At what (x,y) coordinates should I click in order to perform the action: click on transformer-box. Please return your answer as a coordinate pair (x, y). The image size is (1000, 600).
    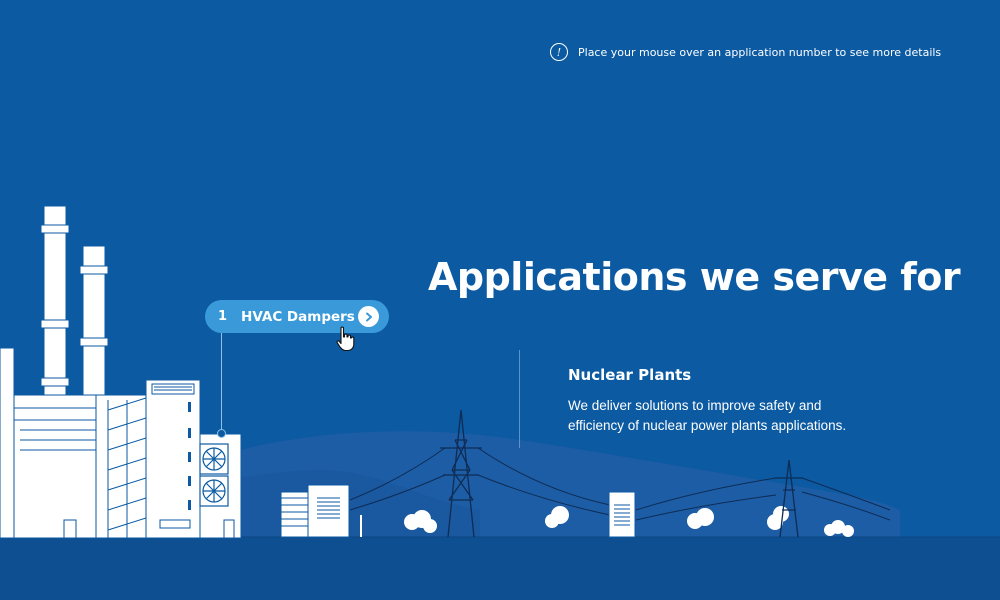
    Looking at the image, I should click on (315, 511).